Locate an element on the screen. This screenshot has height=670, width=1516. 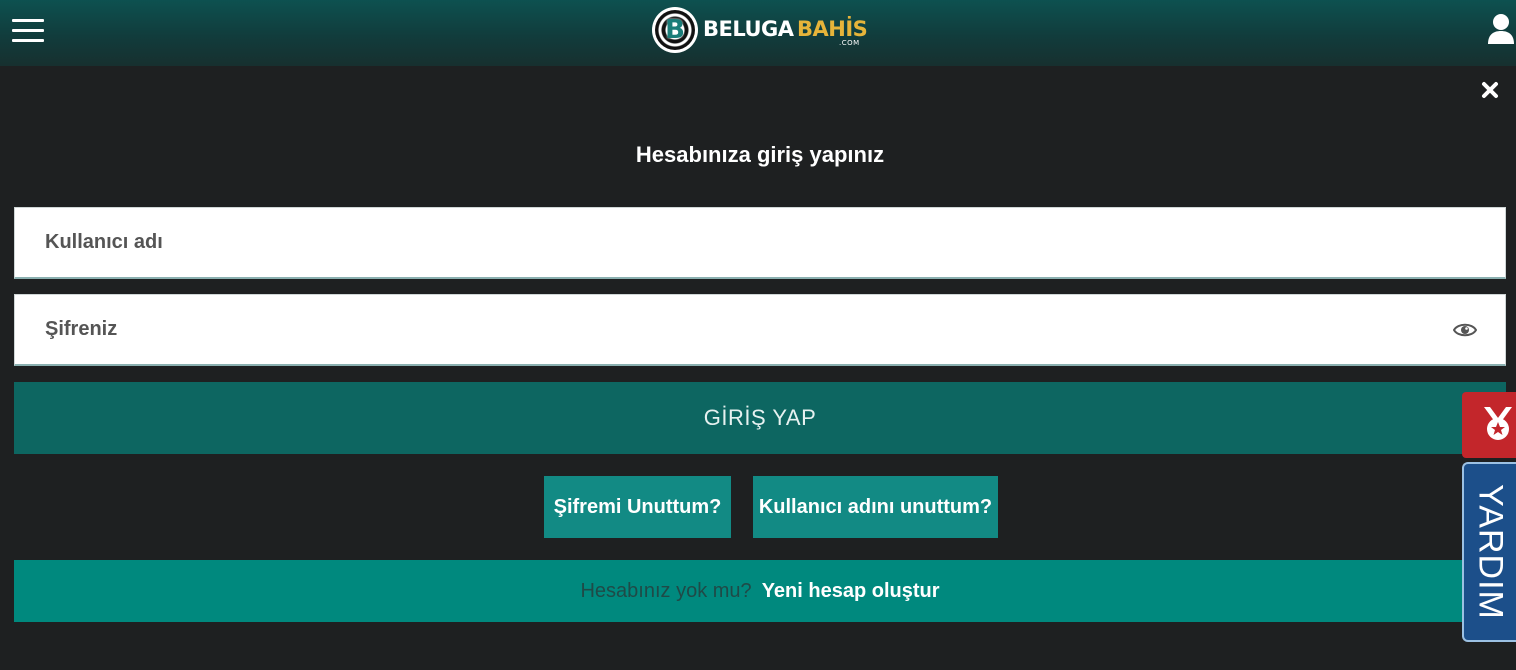
medal-icon is located at coordinates (1498, 423).